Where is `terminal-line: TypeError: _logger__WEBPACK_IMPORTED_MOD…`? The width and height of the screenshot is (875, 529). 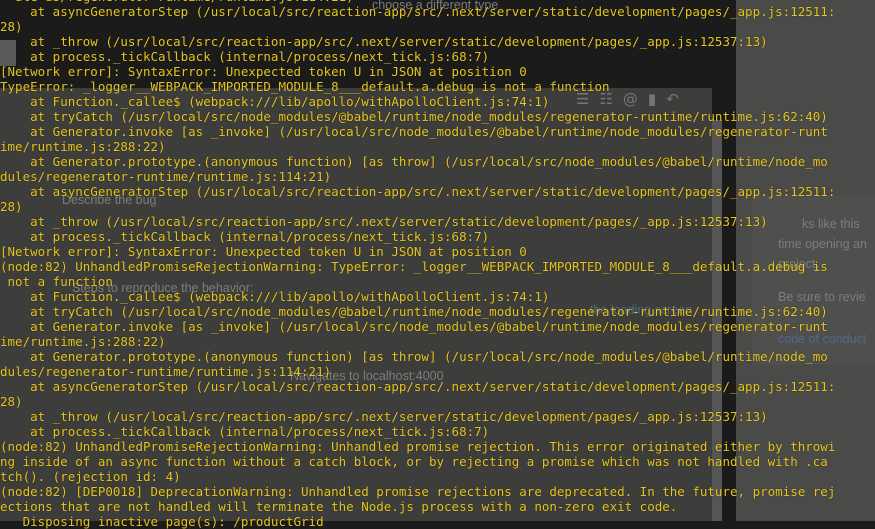
terminal-line: TypeError: _logger__WEBPACK_IMPORTED_MOD… is located at coordinates (305, 86).